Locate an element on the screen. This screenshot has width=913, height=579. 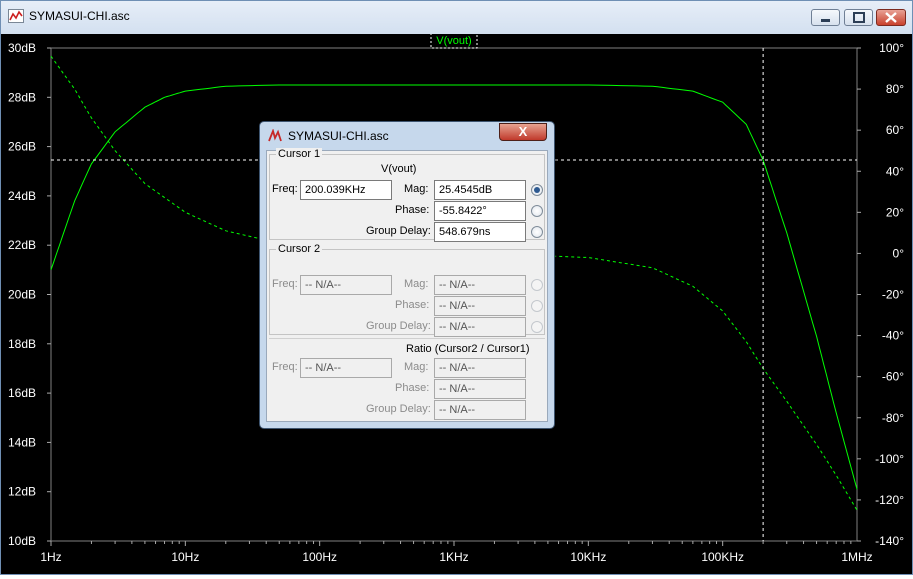
title-bar: SYMASUI-CHI.asc is located at coordinates (456, 17).